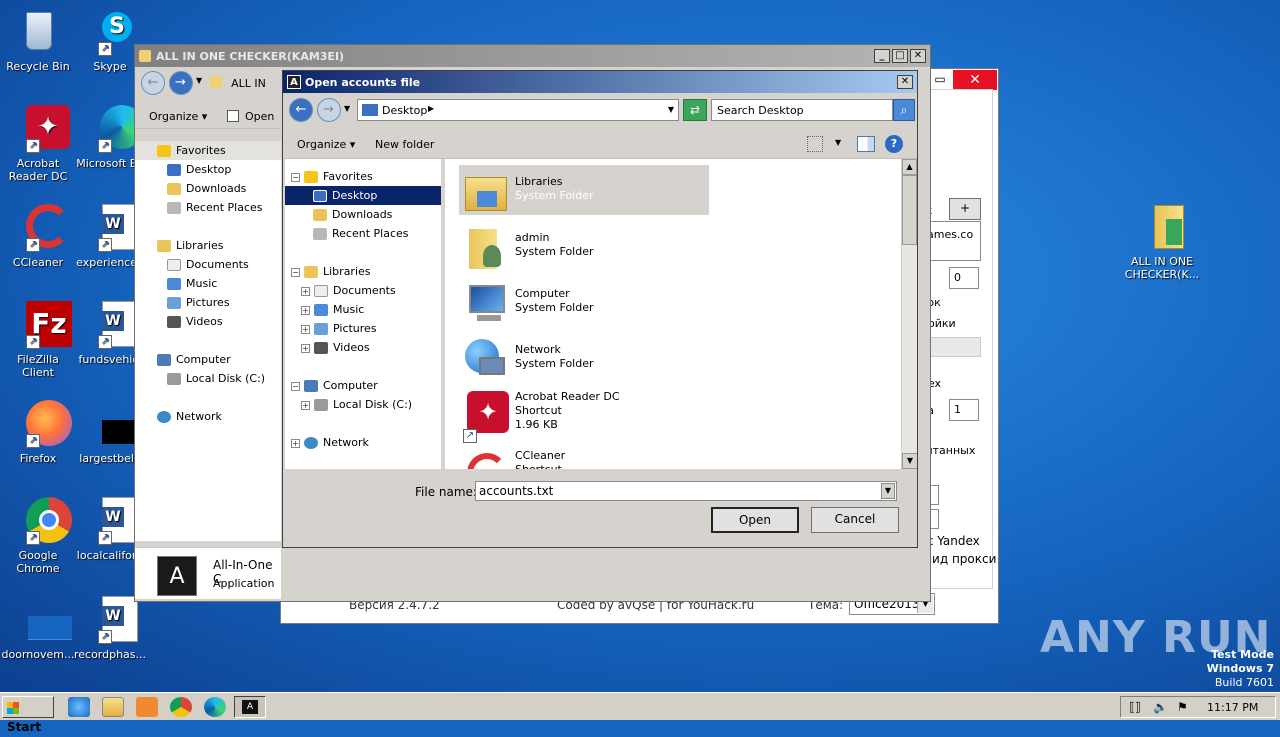 The image size is (1280, 737). What do you see at coordinates (1232, 707) in the screenshot?
I see `clock: 11:17 PM` at bounding box center [1232, 707].